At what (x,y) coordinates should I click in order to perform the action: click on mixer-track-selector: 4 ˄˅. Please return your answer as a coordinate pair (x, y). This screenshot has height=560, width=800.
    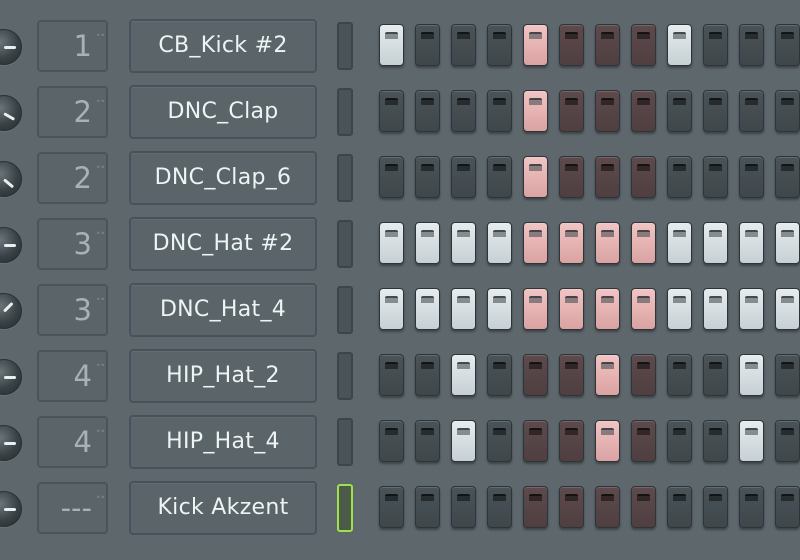
    Looking at the image, I should click on (72, 376).